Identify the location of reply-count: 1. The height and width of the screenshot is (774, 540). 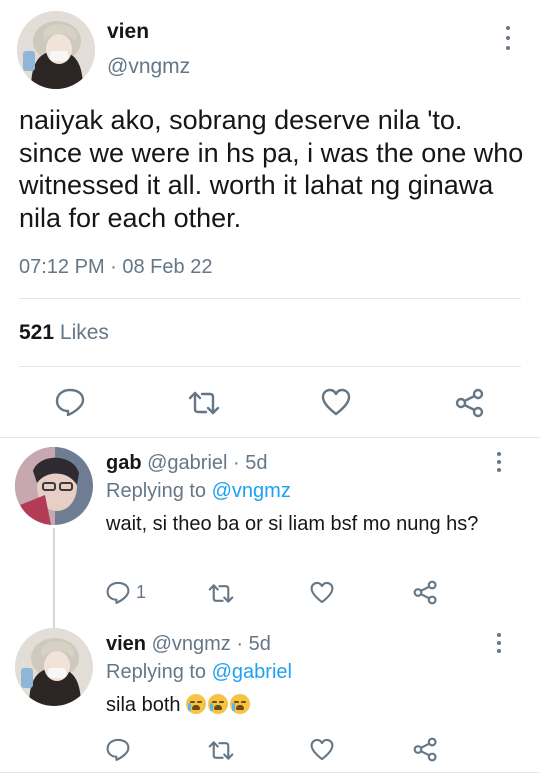
(141, 592).